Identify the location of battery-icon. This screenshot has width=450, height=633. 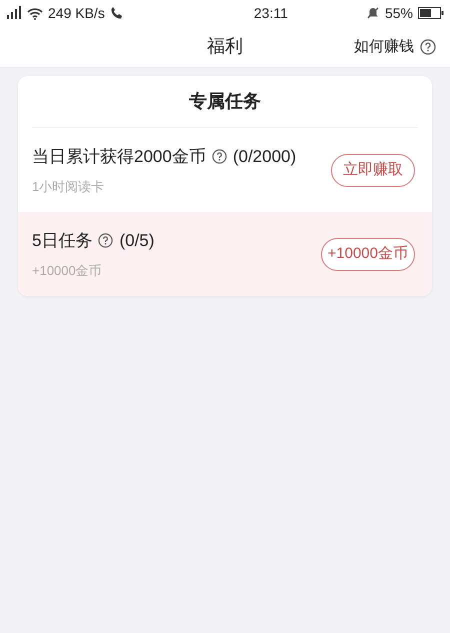
(431, 13).